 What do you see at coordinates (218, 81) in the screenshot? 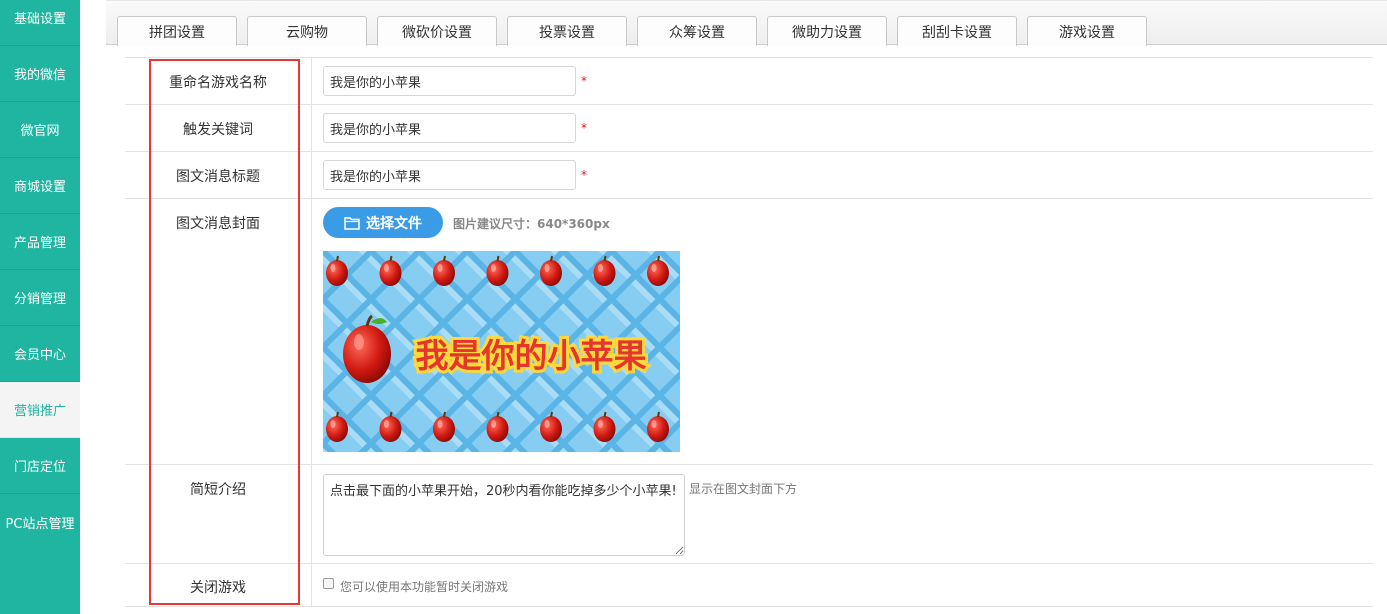
I see `rename-label: 重命名游戏名称` at bounding box center [218, 81].